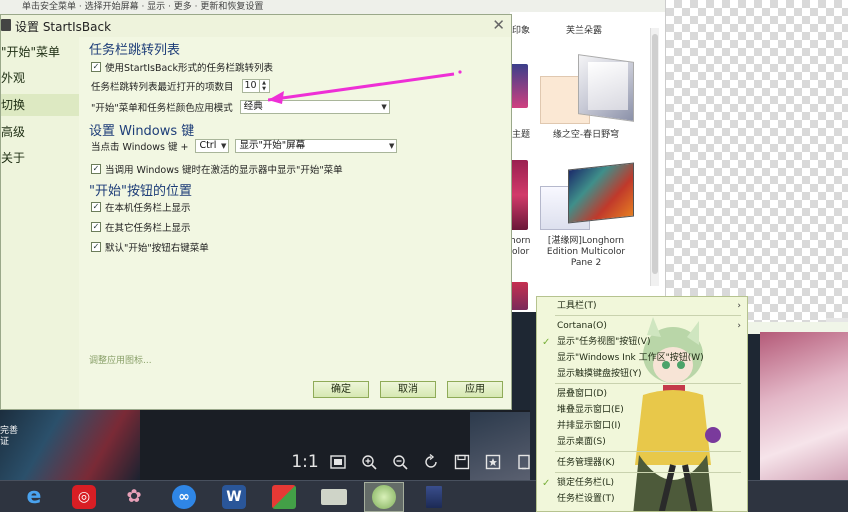  I want to click on taskbar-image-button, so click(284, 497).